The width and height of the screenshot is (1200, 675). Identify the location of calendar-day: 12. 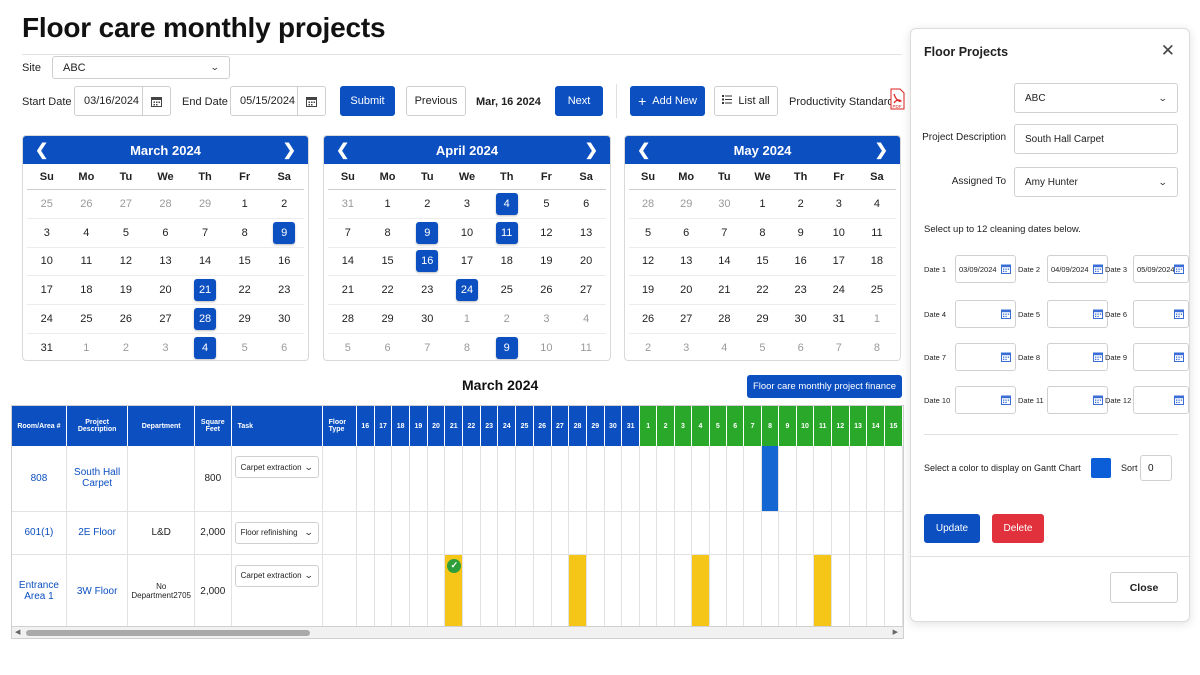
(126, 262).